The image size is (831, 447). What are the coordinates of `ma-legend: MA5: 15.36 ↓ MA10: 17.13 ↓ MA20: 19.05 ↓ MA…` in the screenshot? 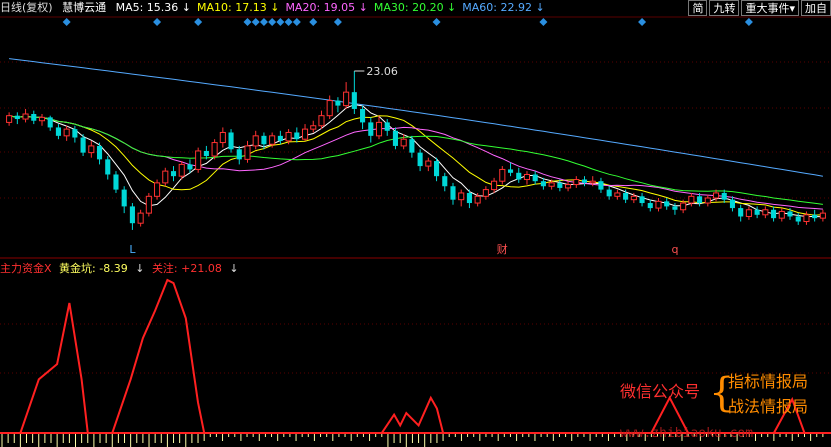 It's located at (333, 7).